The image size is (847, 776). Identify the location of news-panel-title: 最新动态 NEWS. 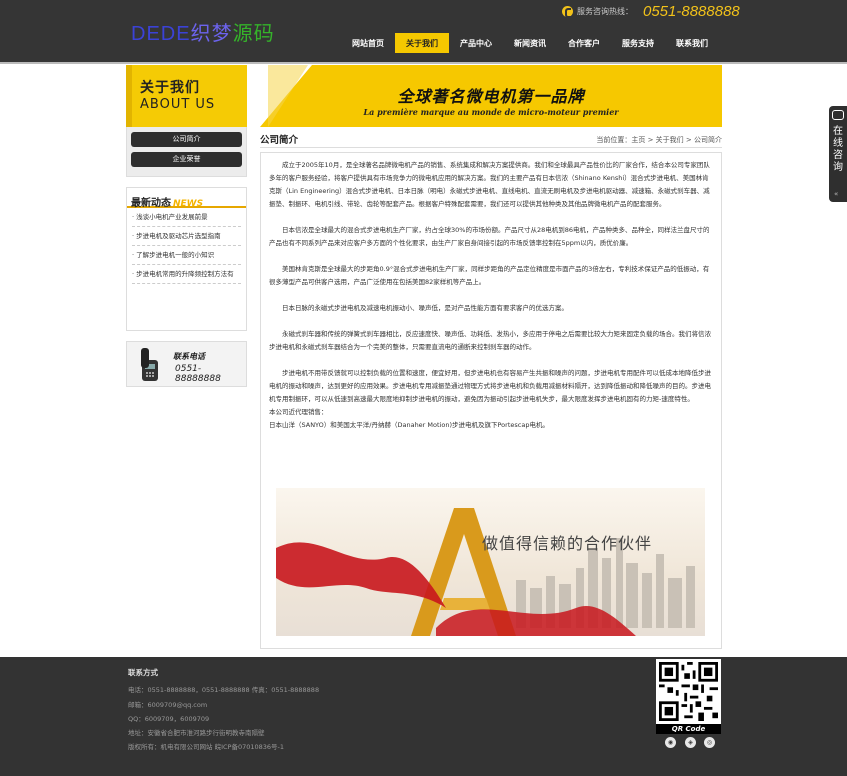
(186, 198).